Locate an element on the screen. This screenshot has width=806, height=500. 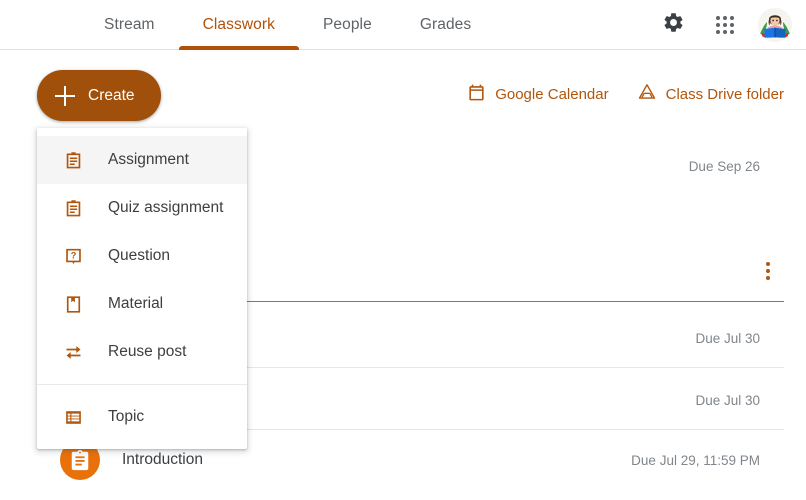
tab-people-label: People is located at coordinates (347, 24).